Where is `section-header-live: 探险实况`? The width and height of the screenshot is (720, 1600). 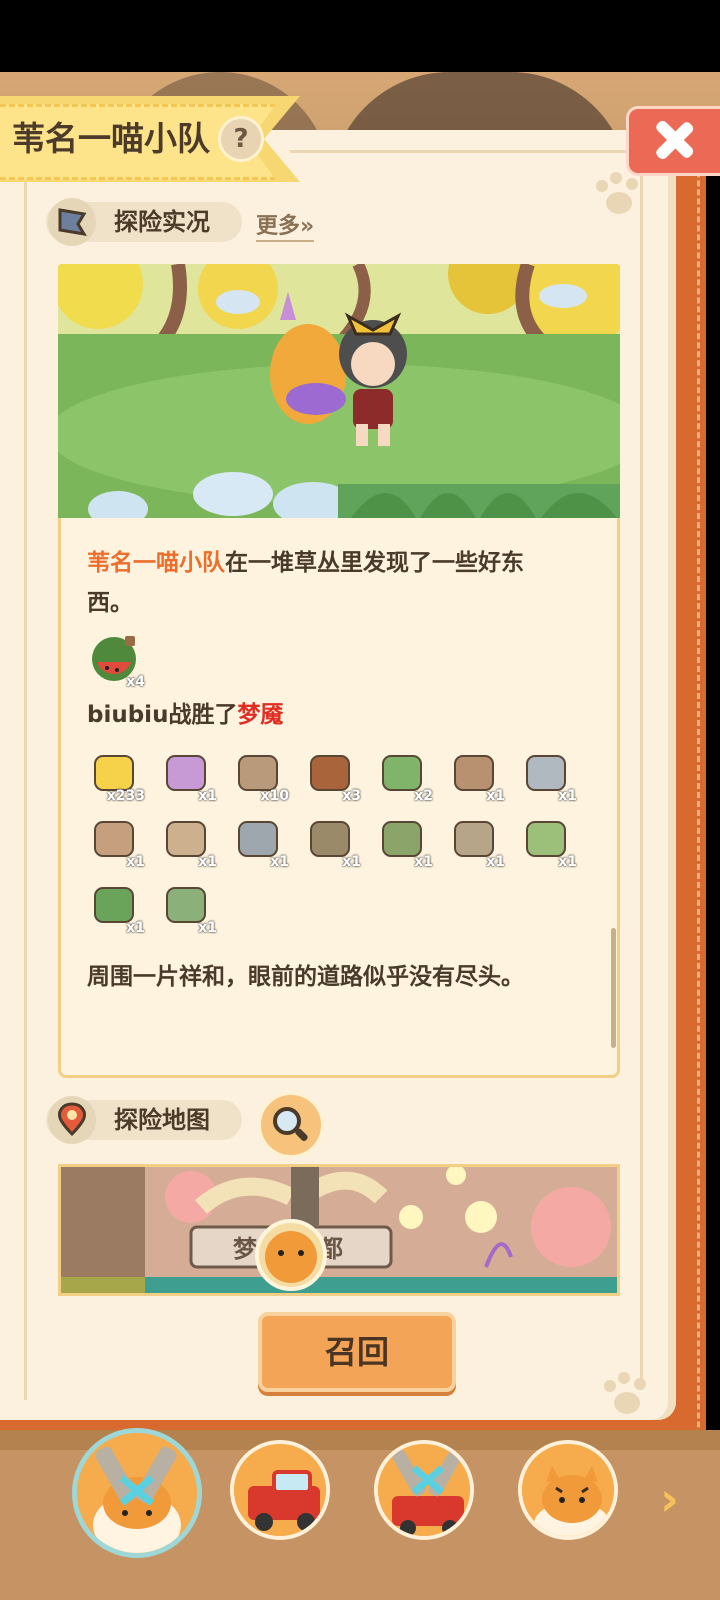
section-header-live: 探险实况 is located at coordinates (144, 222).